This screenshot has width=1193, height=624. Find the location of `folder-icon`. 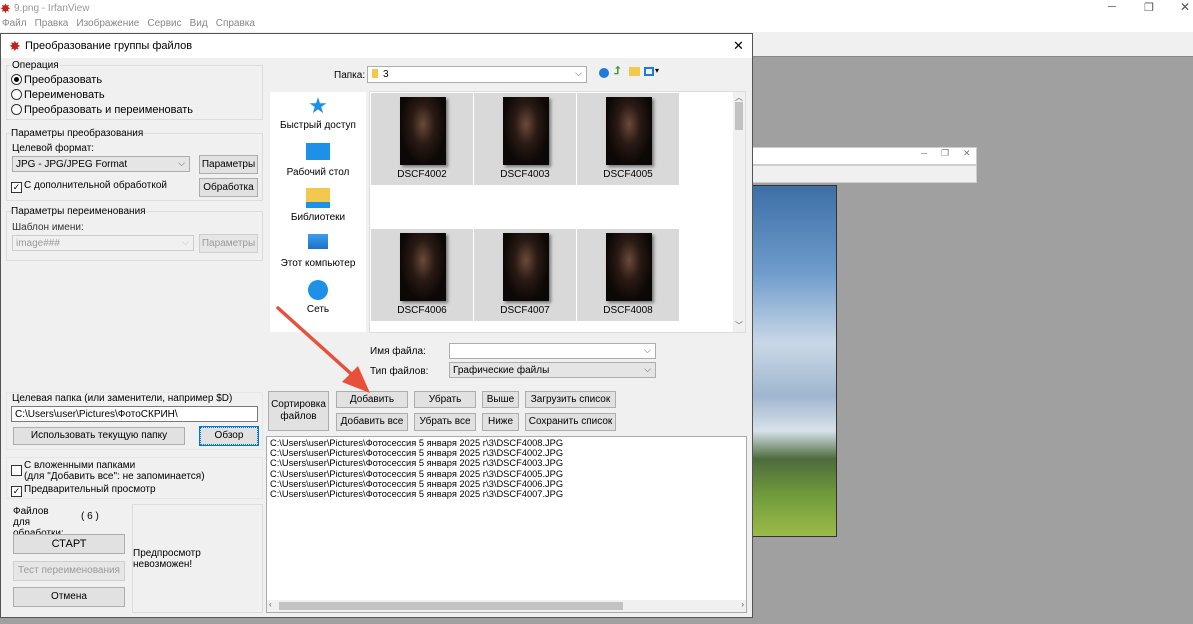

folder-icon is located at coordinates (375, 73).